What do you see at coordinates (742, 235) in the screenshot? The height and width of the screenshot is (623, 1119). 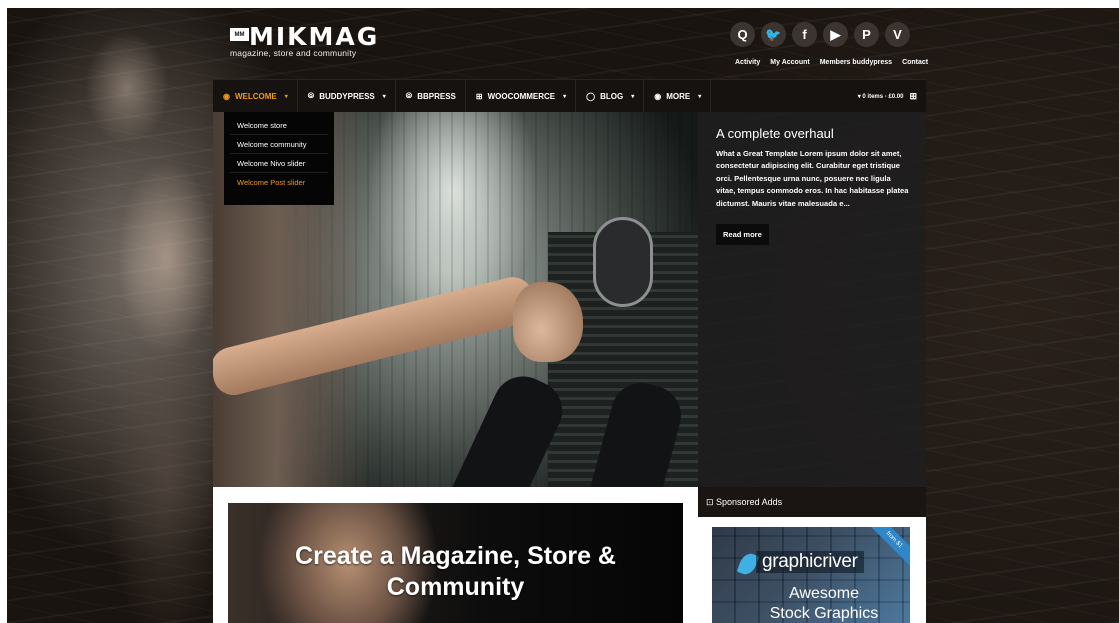 I see `read-more-button: Read more` at bounding box center [742, 235].